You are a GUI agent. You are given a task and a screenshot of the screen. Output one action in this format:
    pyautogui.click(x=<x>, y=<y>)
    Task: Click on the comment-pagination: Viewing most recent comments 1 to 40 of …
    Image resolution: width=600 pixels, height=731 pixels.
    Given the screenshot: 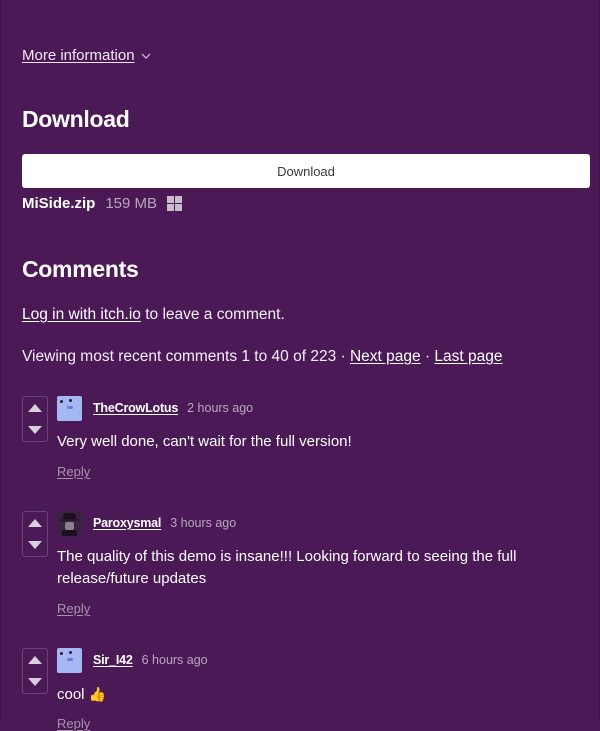 What is the action you would take?
    pyautogui.click(x=262, y=357)
    